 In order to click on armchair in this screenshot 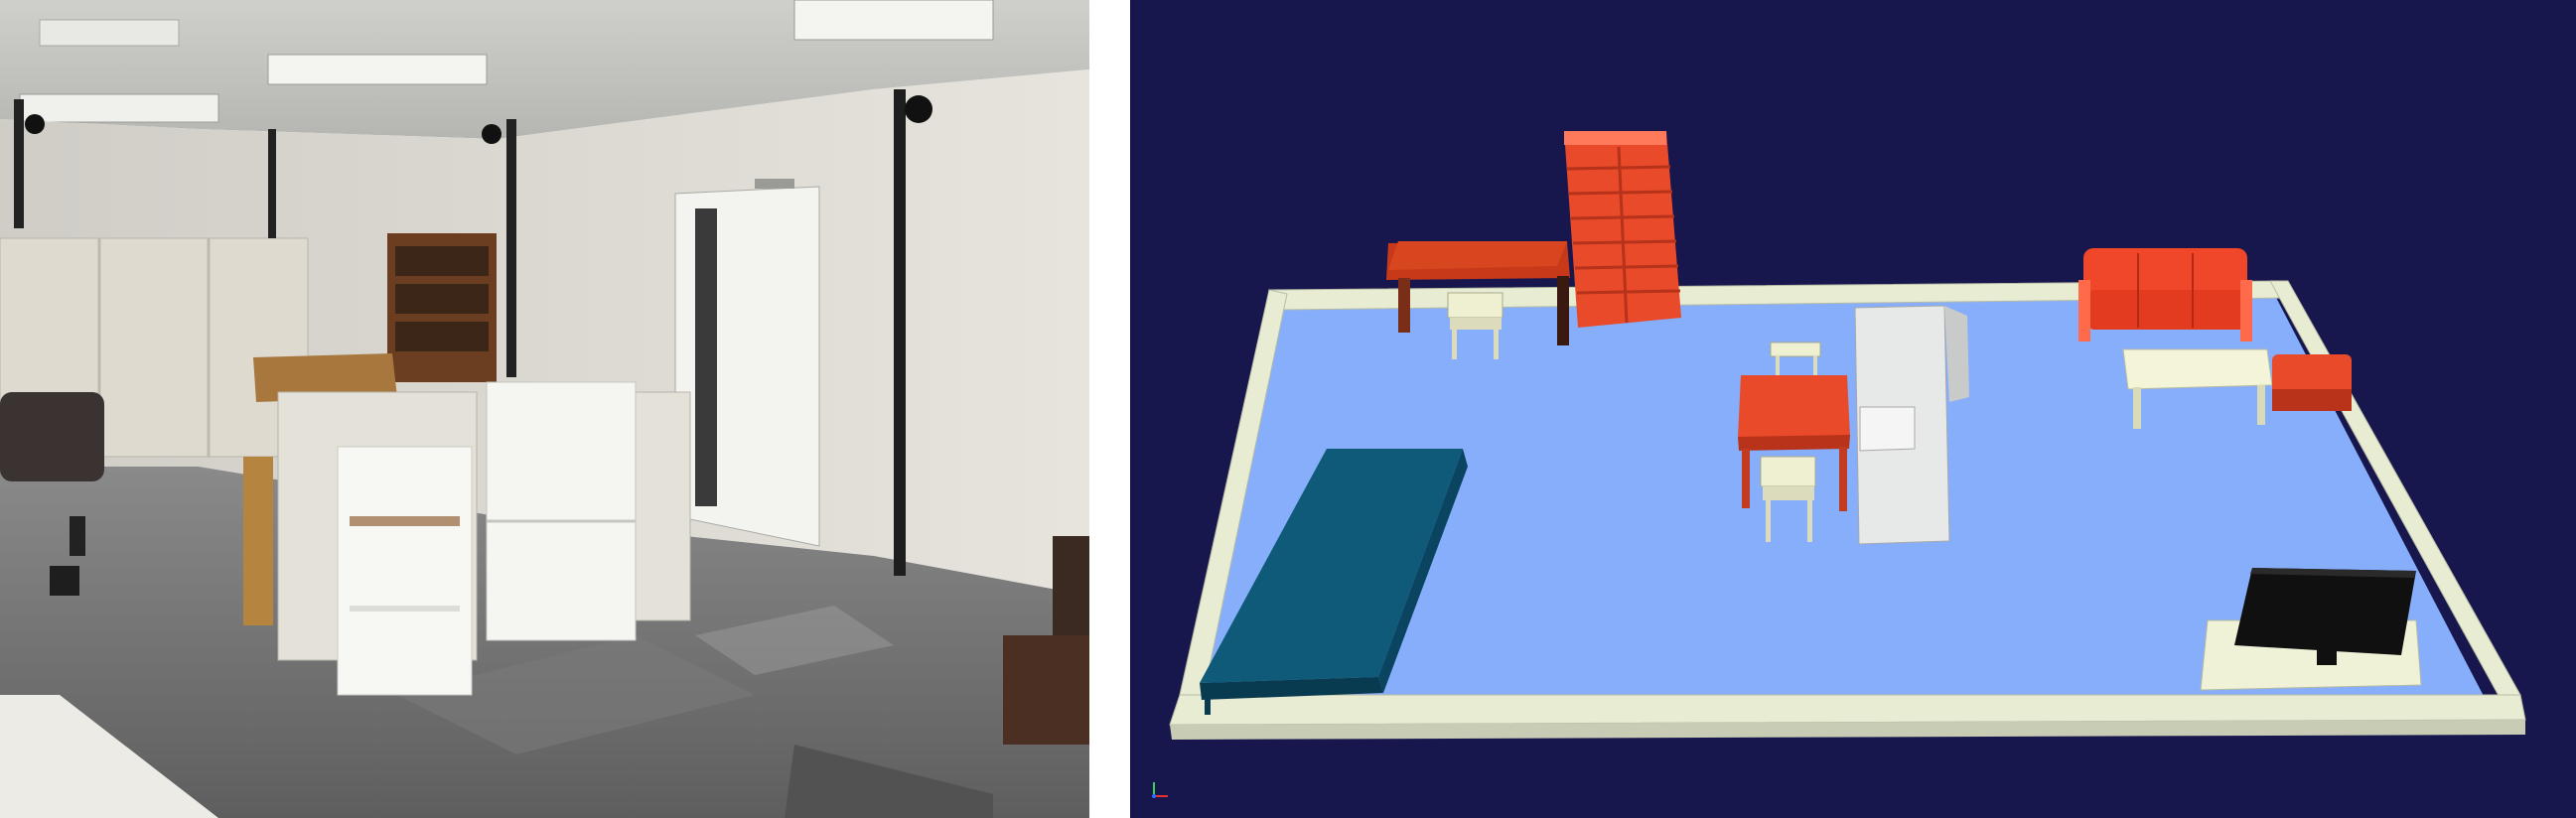, I will do `click(52, 436)`.